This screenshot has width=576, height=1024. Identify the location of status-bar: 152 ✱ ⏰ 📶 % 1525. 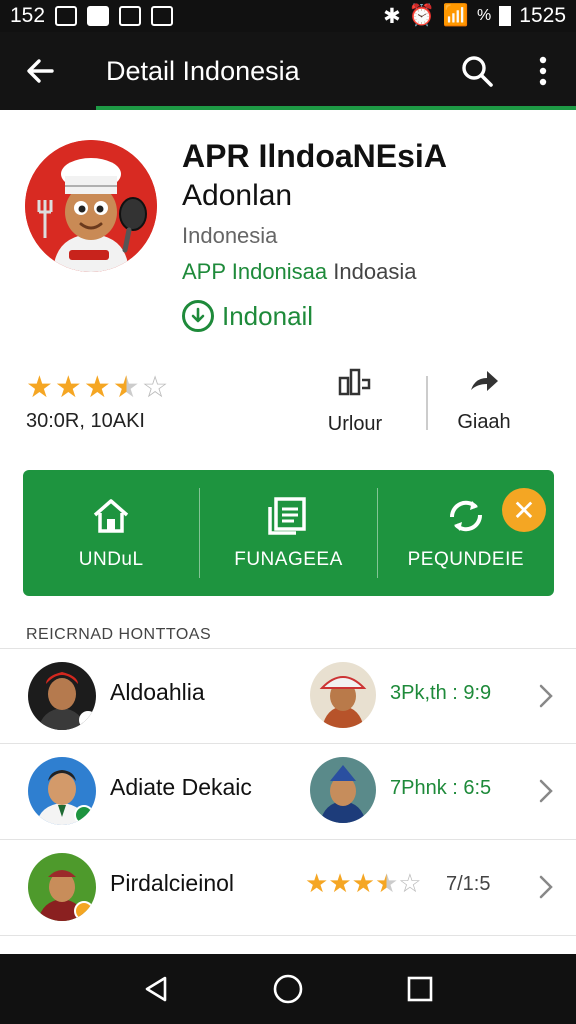
(288, 16).